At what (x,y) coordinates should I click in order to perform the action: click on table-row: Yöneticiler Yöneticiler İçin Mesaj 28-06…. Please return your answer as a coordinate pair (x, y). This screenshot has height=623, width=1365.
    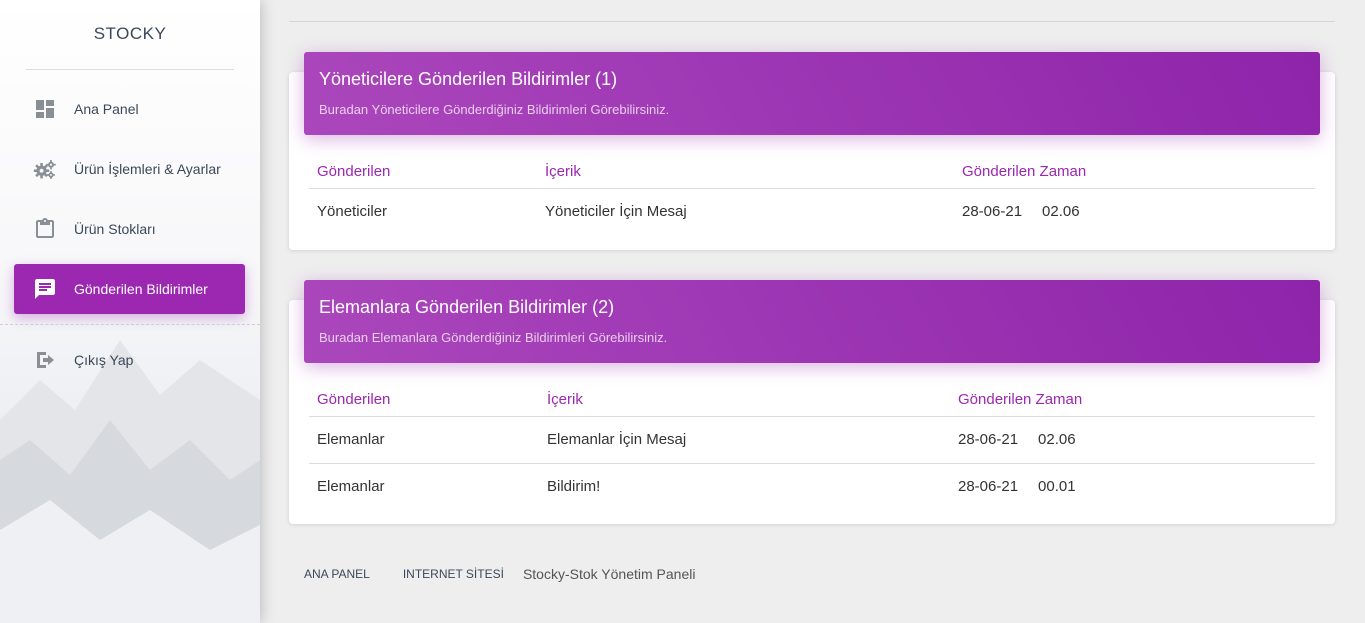
    Looking at the image, I should click on (812, 211).